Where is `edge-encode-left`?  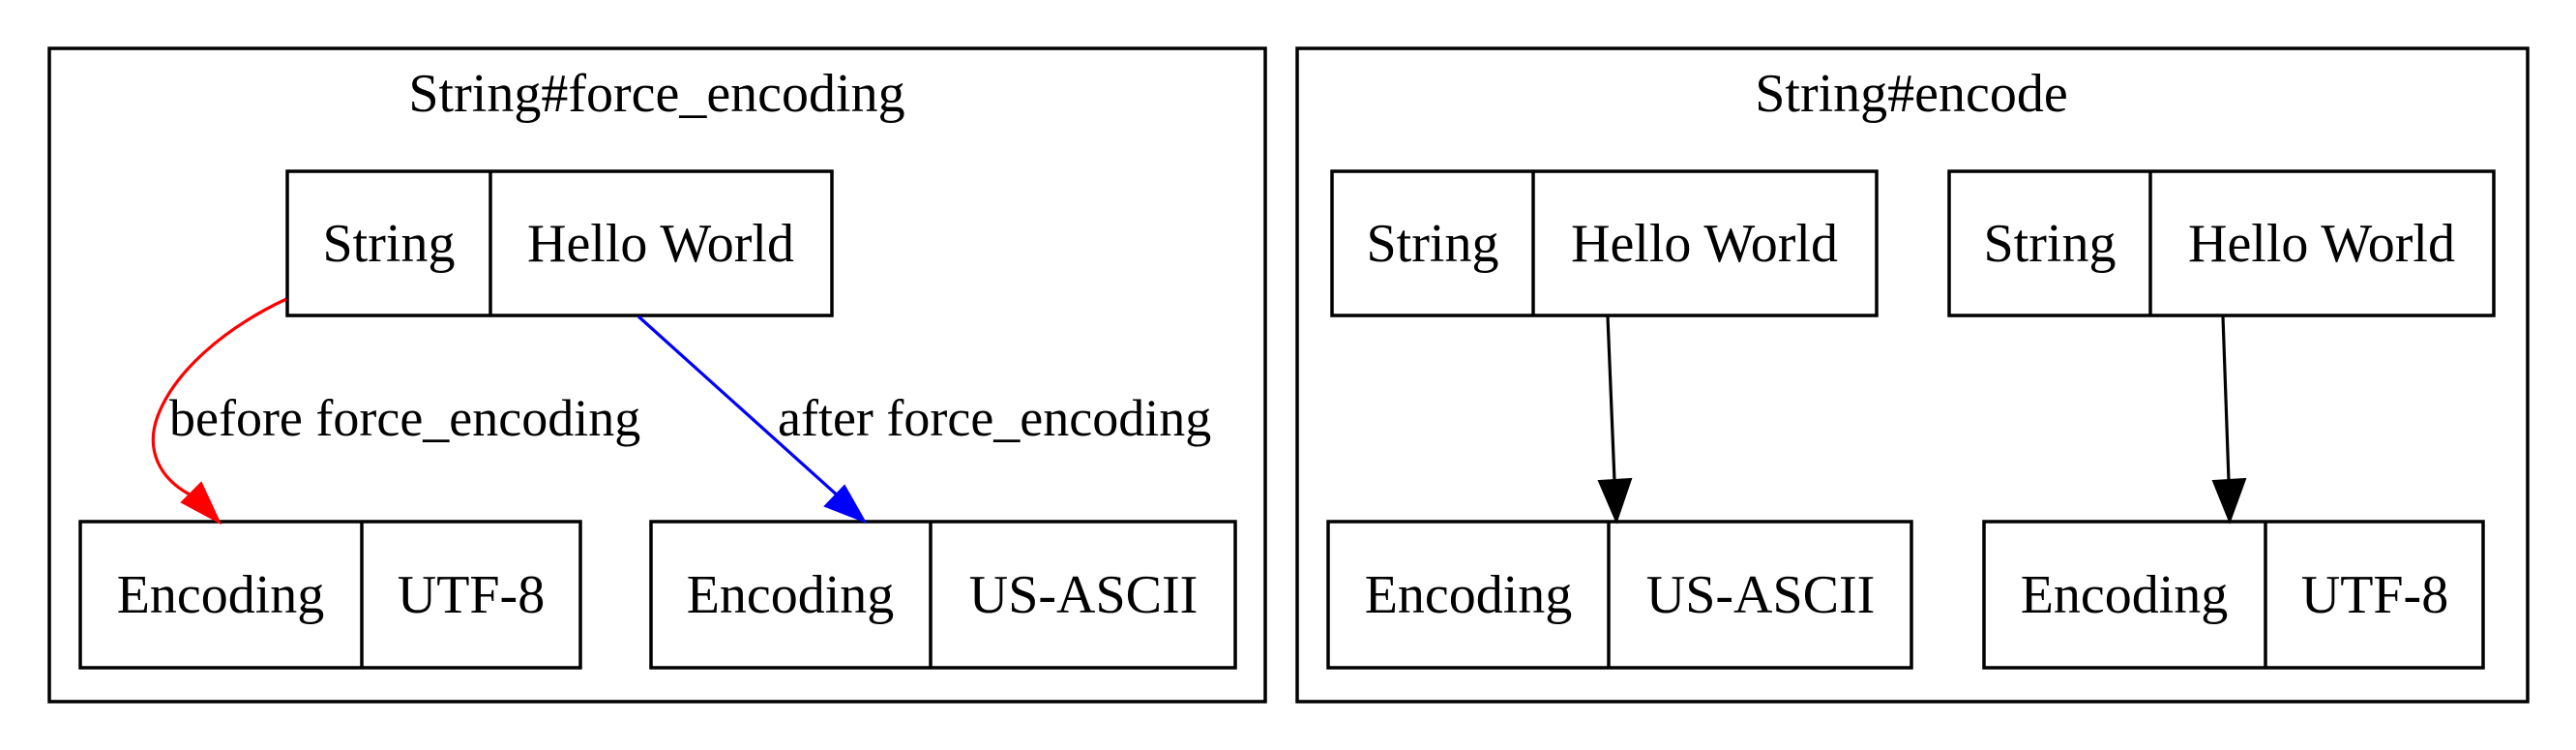
edge-encode-left is located at coordinates (1615, 420).